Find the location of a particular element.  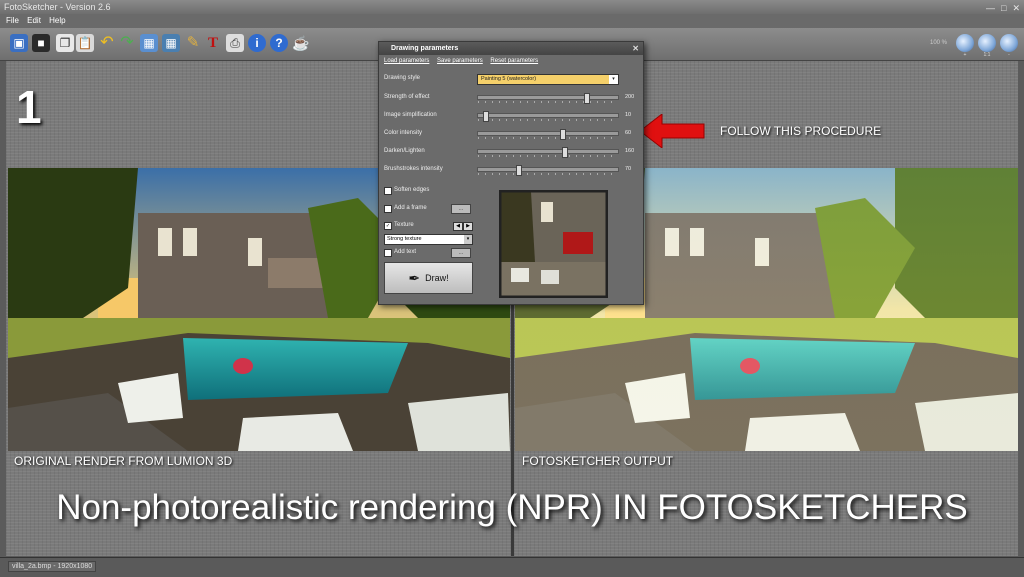

undo-icon: ↶ is located at coordinates (107, 43).